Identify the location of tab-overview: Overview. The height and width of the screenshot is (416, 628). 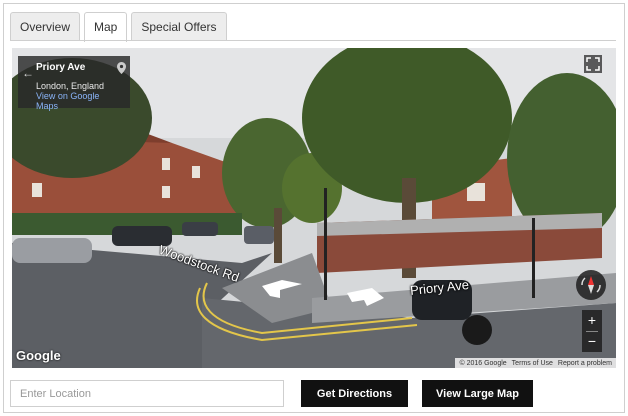
(45, 26).